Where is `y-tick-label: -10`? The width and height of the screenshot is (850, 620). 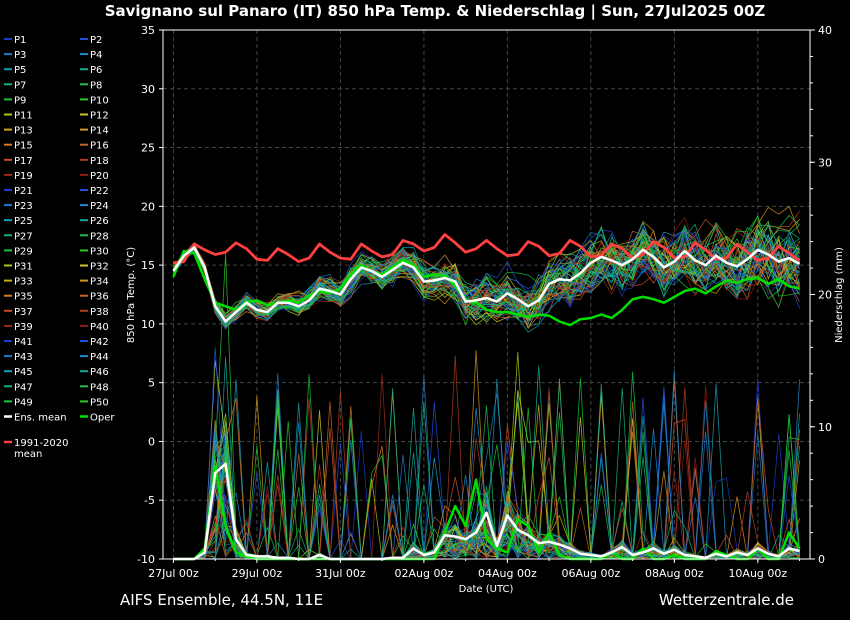
y-tick-label: -10 is located at coordinates (146, 559).